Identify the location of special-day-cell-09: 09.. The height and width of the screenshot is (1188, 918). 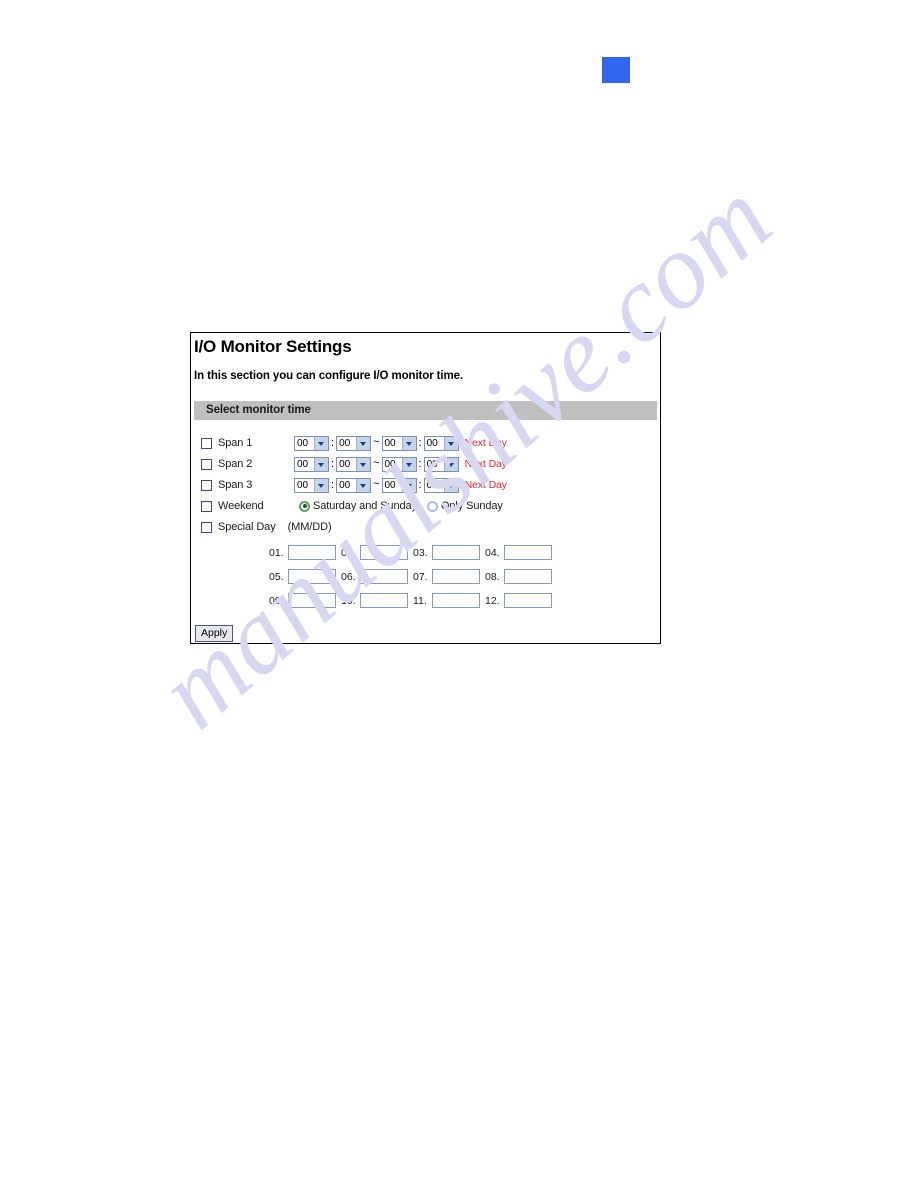
(302, 600).